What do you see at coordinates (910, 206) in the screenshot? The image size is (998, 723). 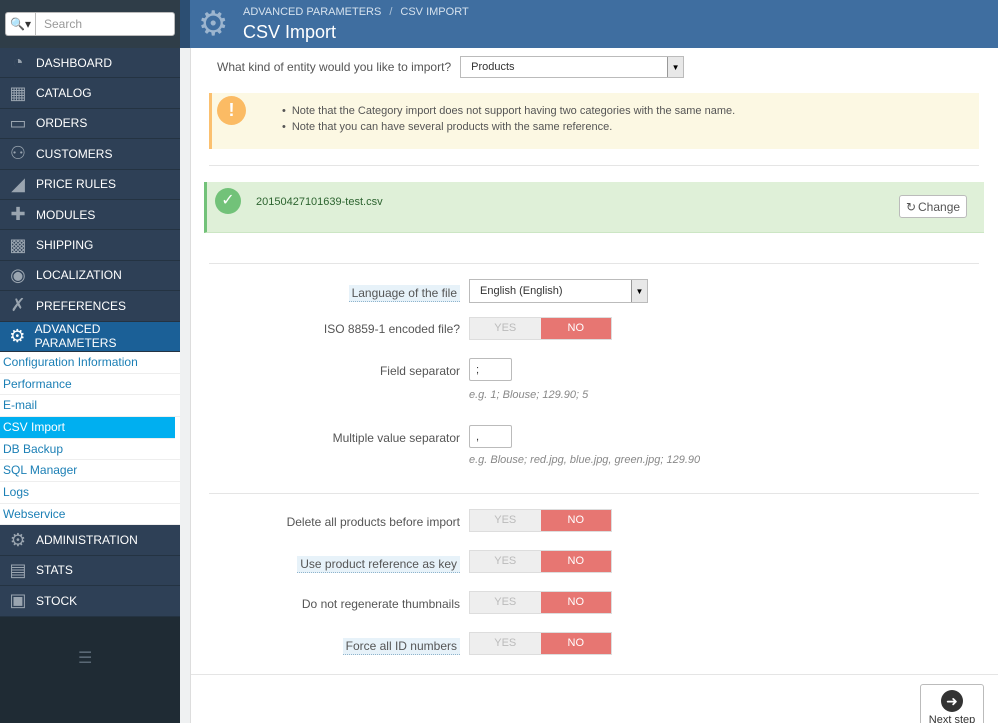 I see `refresh-icon: ↻` at bounding box center [910, 206].